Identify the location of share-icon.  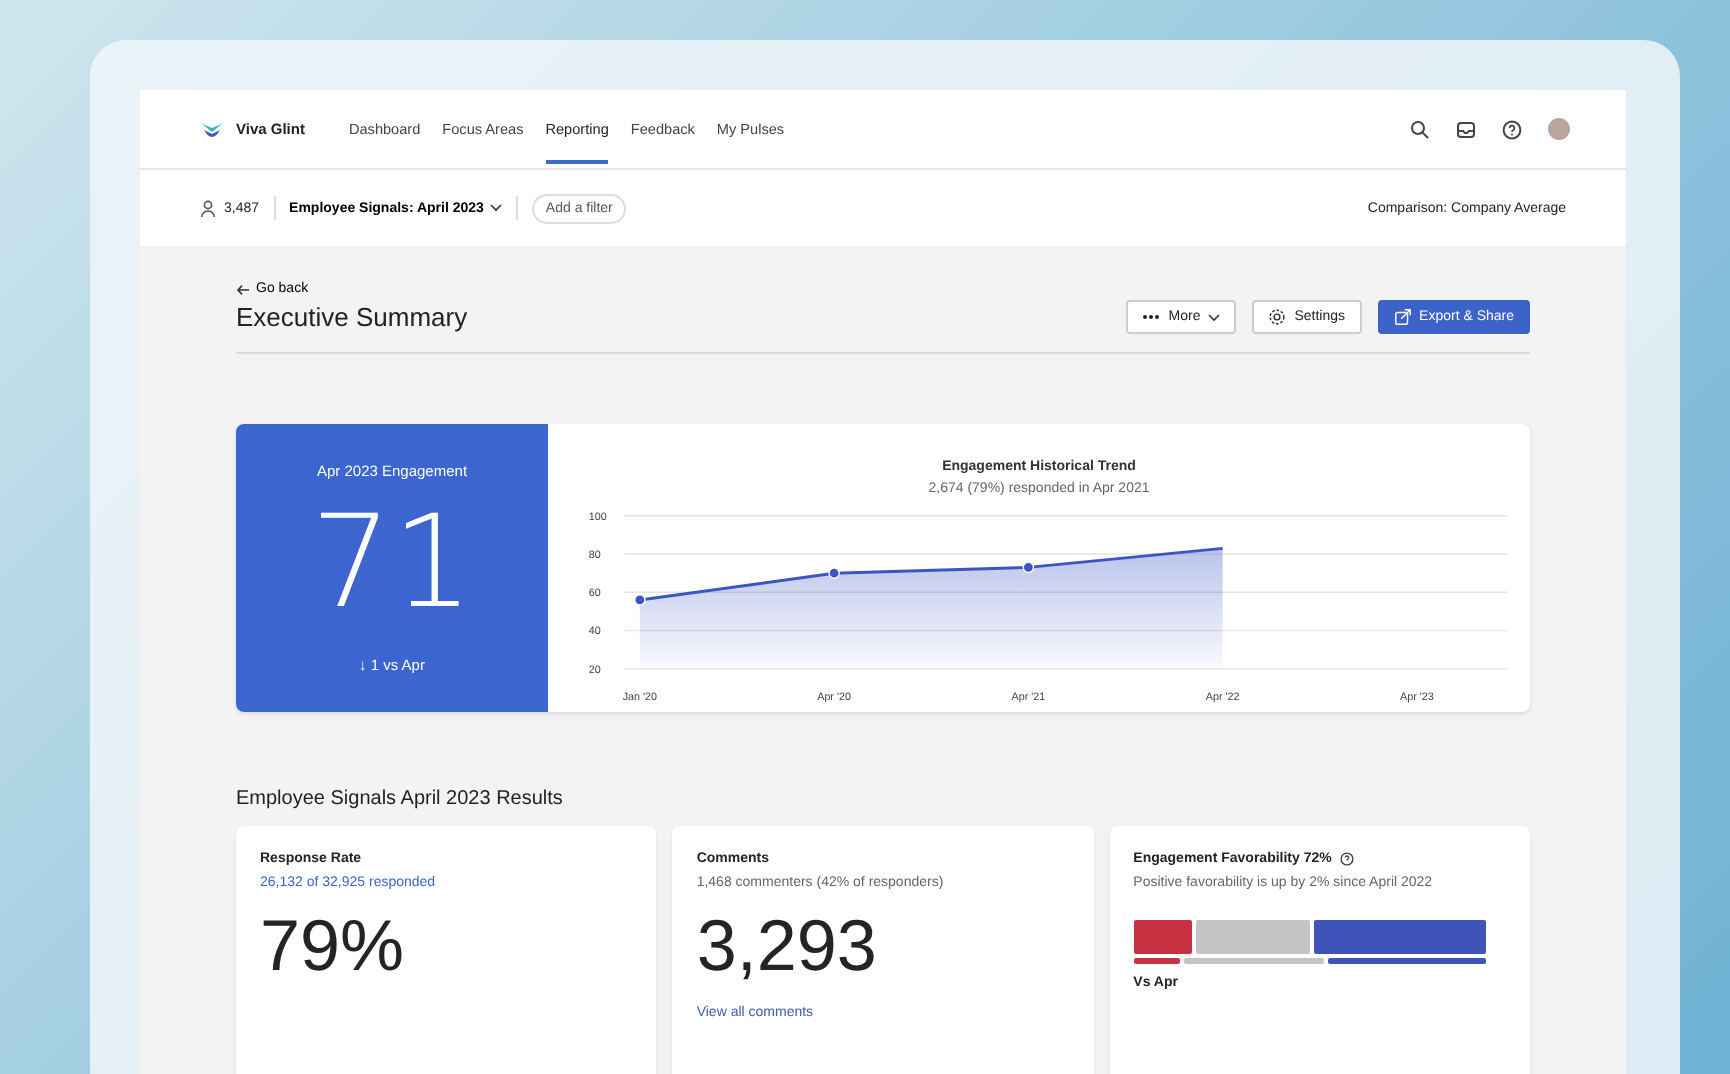
(1402, 317).